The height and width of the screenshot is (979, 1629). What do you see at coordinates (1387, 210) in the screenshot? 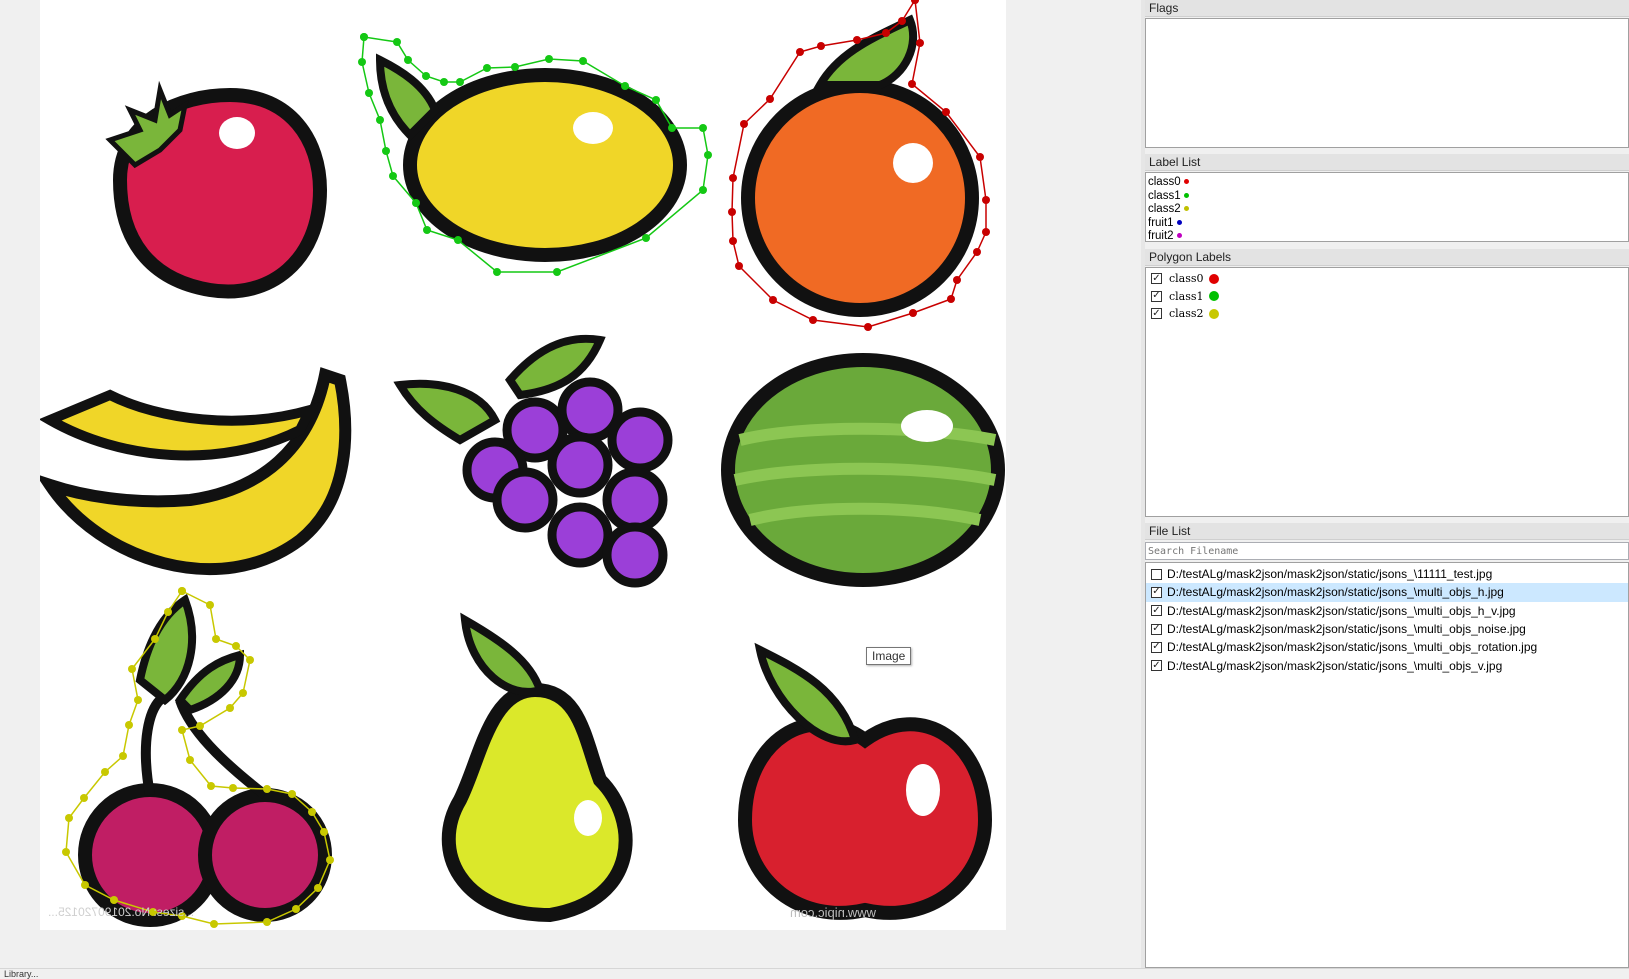
I see `label-list-item: class2` at bounding box center [1387, 210].